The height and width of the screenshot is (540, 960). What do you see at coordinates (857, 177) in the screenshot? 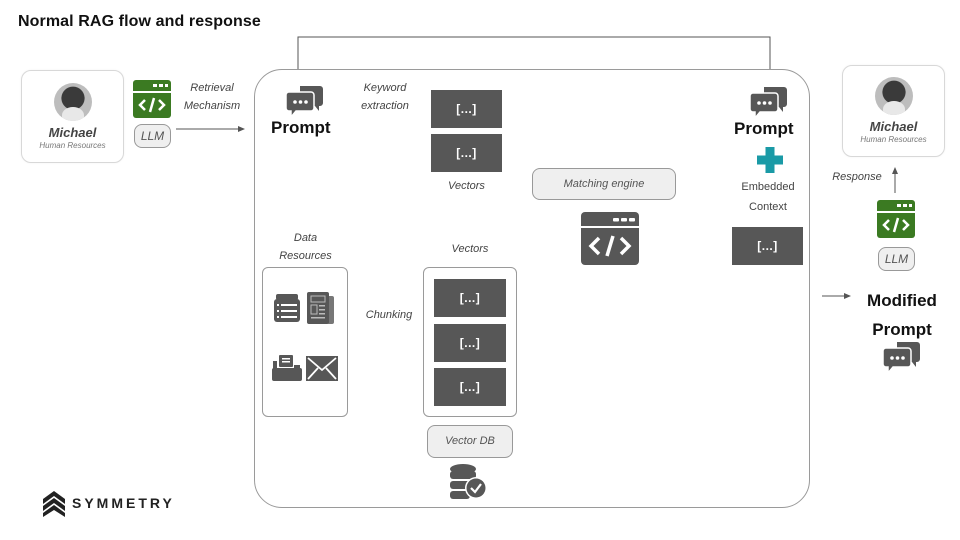
I see `response-label: Response` at bounding box center [857, 177].